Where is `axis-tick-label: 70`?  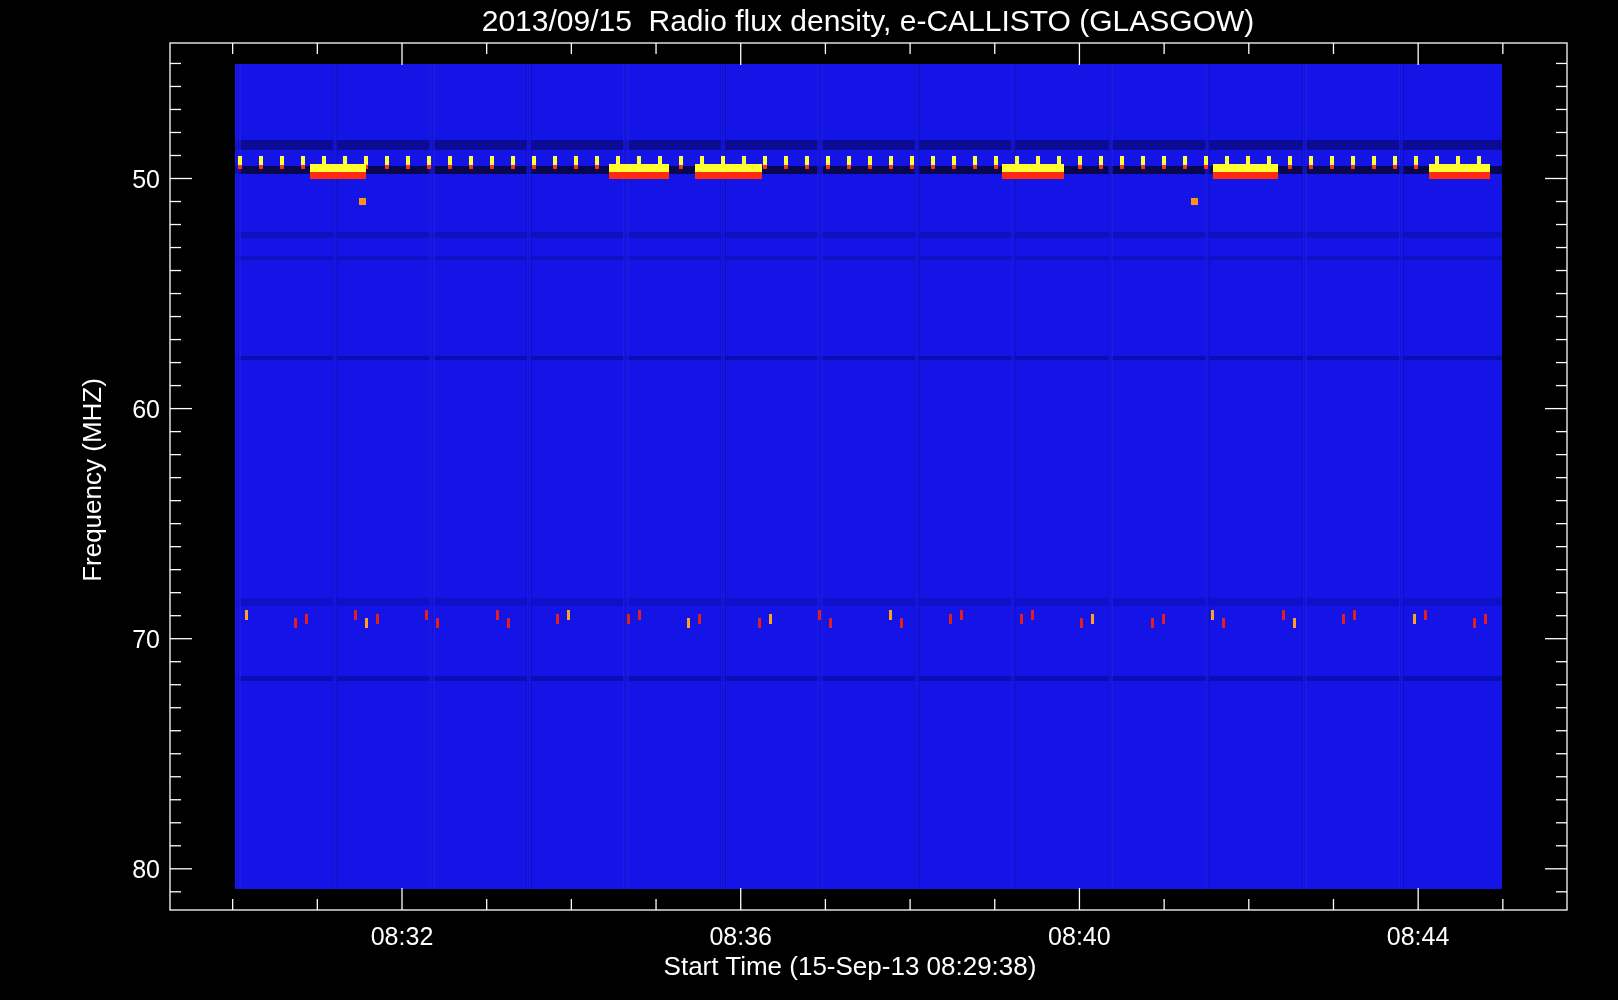
axis-tick-label: 70 is located at coordinates (146, 638).